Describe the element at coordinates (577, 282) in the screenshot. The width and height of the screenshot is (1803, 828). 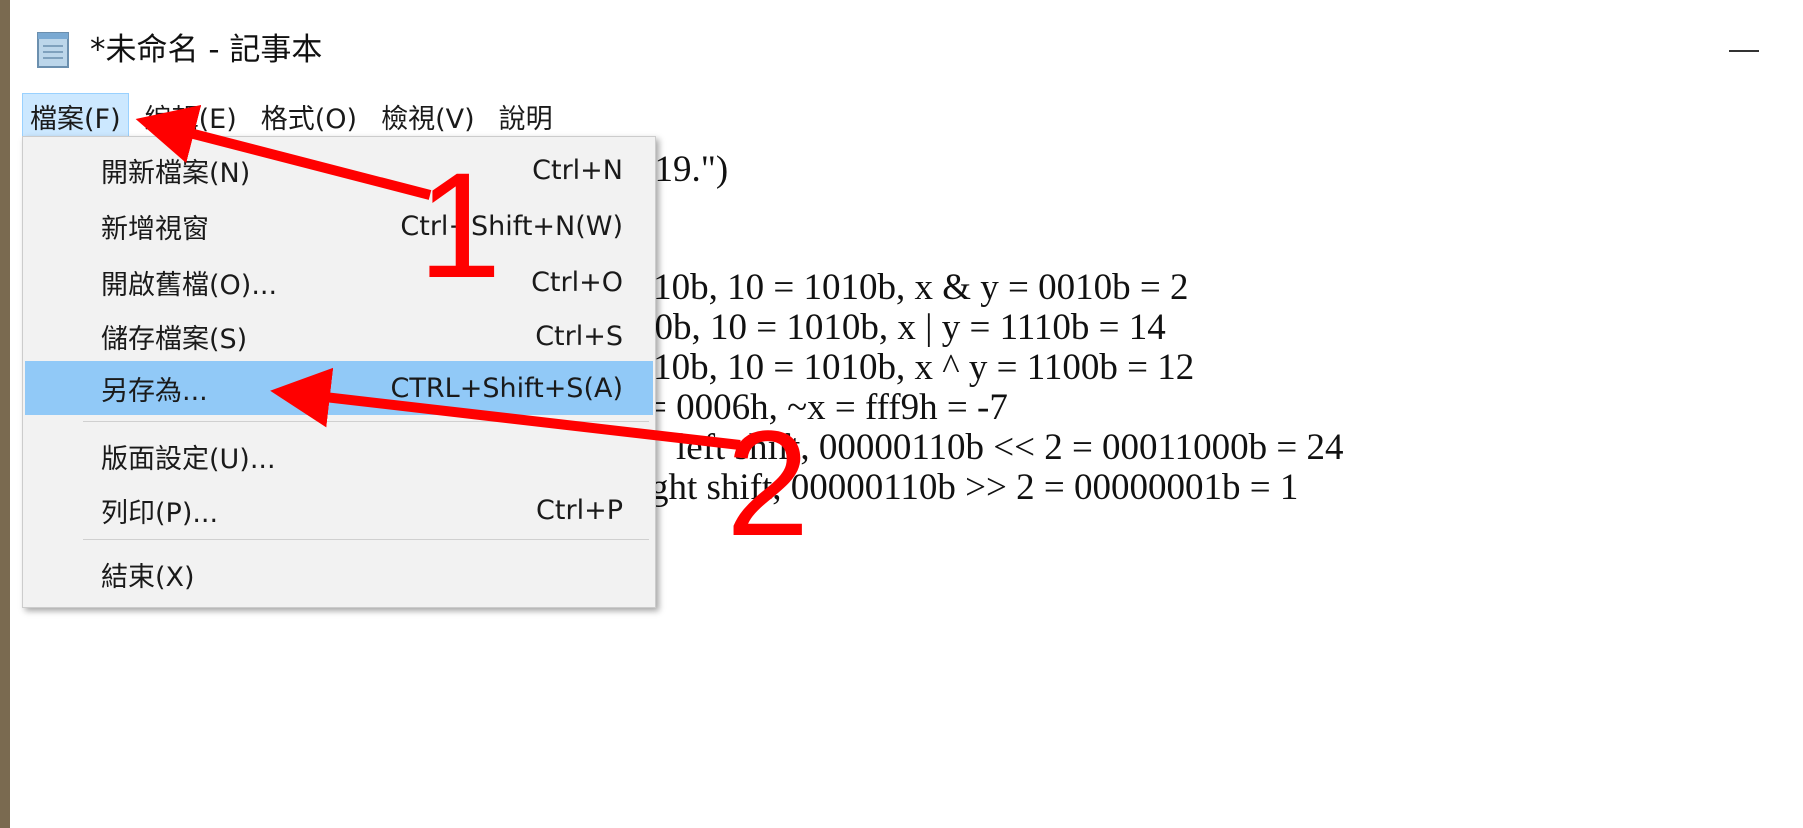
I see `menu-item-shortcut: Ctrl+O` at that location.